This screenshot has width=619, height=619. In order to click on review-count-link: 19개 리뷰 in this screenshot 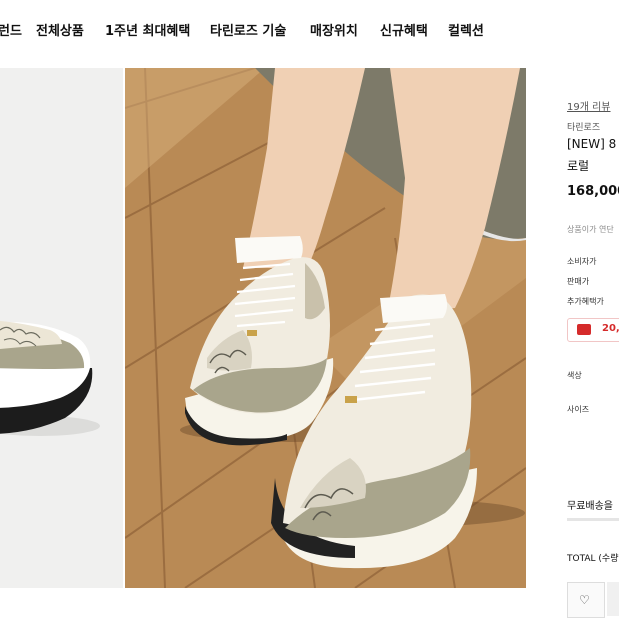, I will do `click(589, 105)`.